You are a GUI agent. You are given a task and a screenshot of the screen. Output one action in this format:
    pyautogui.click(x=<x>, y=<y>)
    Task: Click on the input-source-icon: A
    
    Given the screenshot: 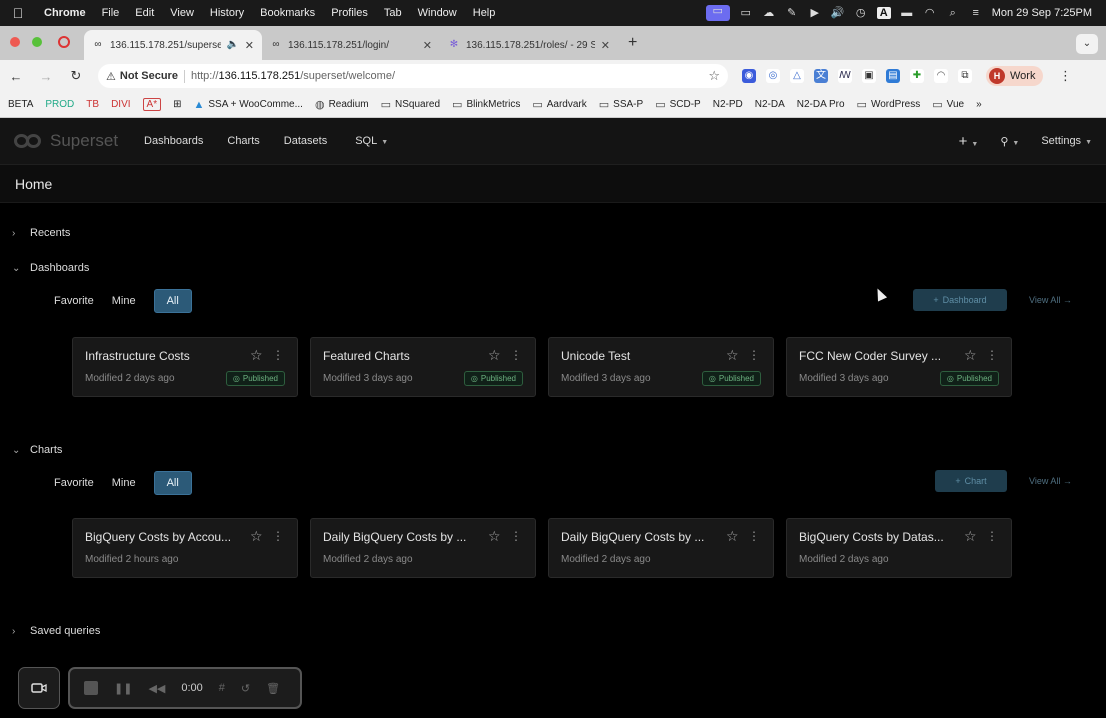 What is the action you would take?
    pyautogui.click(x=883, y=13)
    